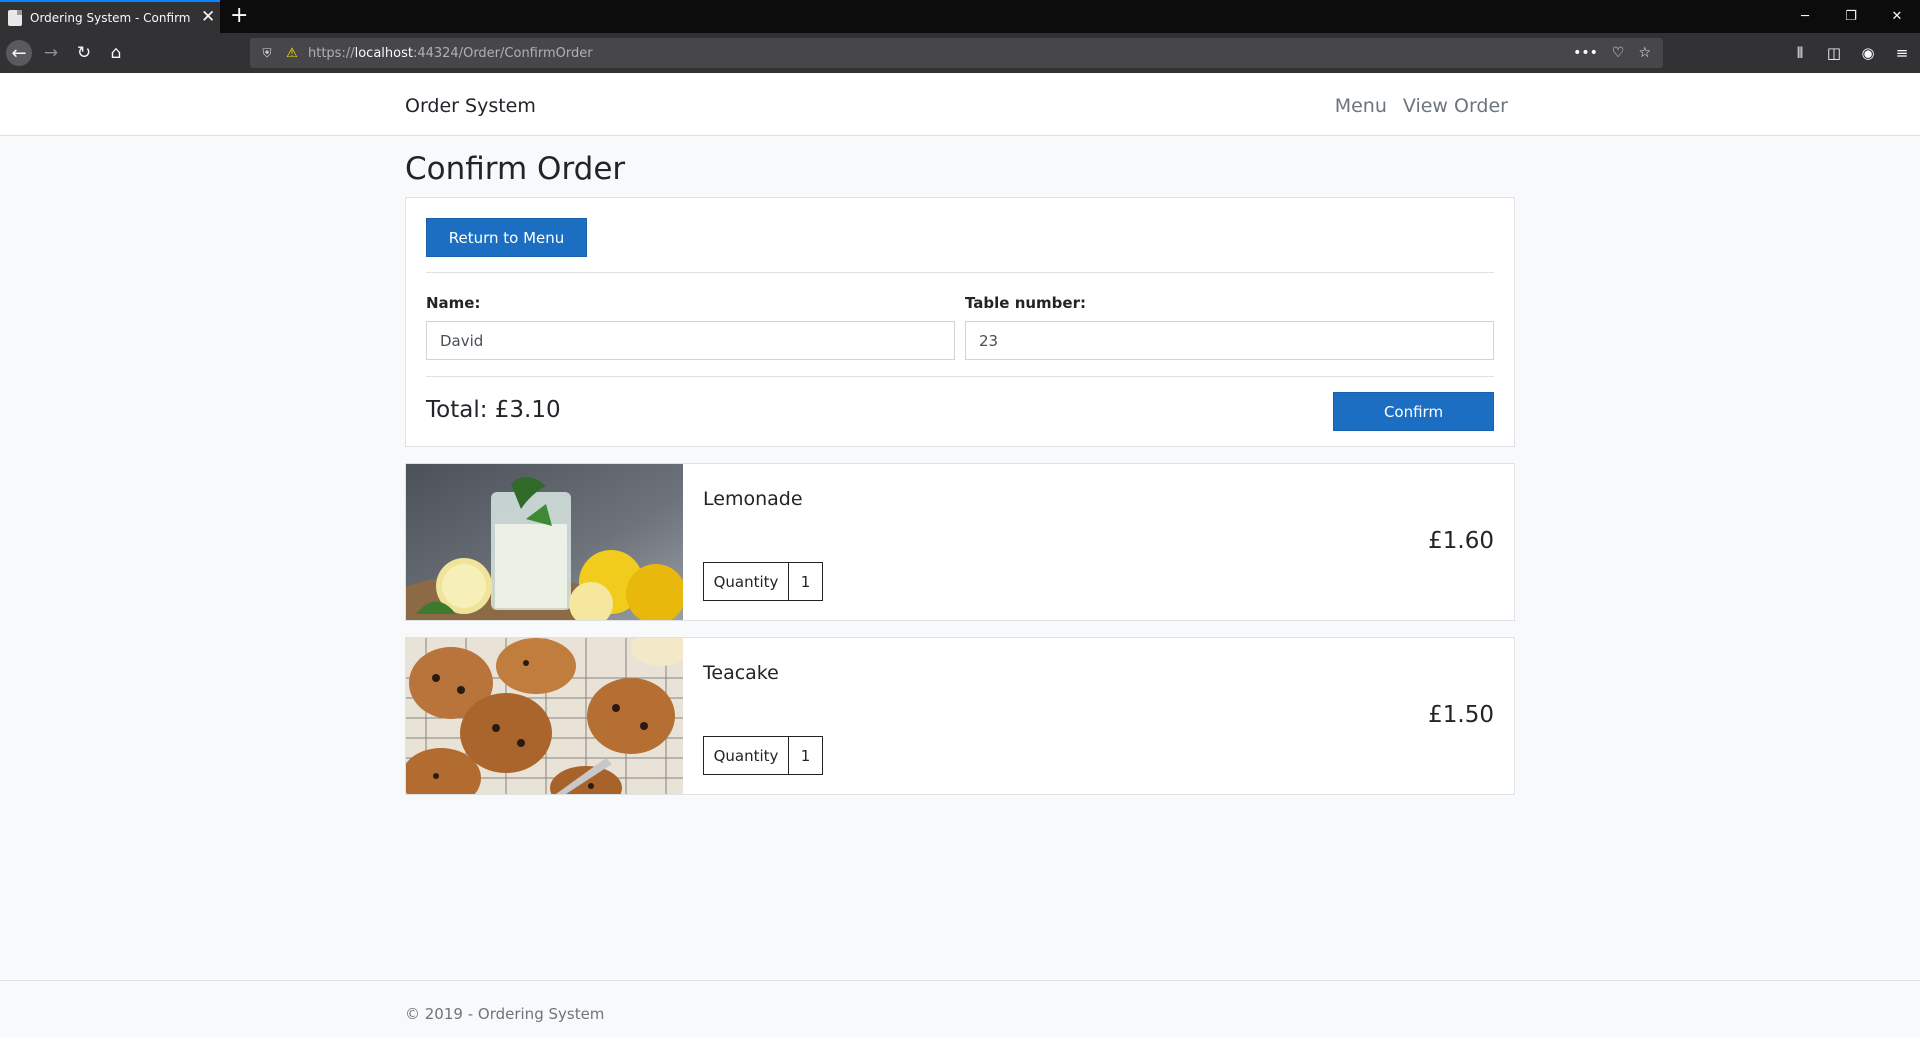  I want to click on back-icon: ←, so click(19, 53).